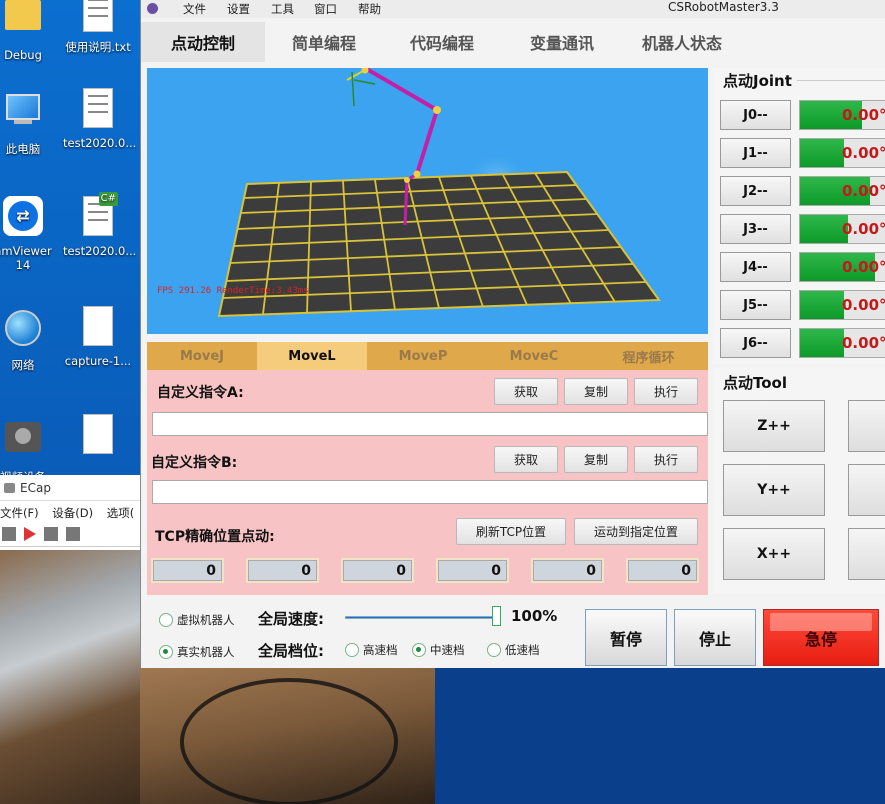 The image size is (885, 804). Describe the element at coordinates (187, 570) in the screenshot. I see `tcp-value-x: 0` at that location.